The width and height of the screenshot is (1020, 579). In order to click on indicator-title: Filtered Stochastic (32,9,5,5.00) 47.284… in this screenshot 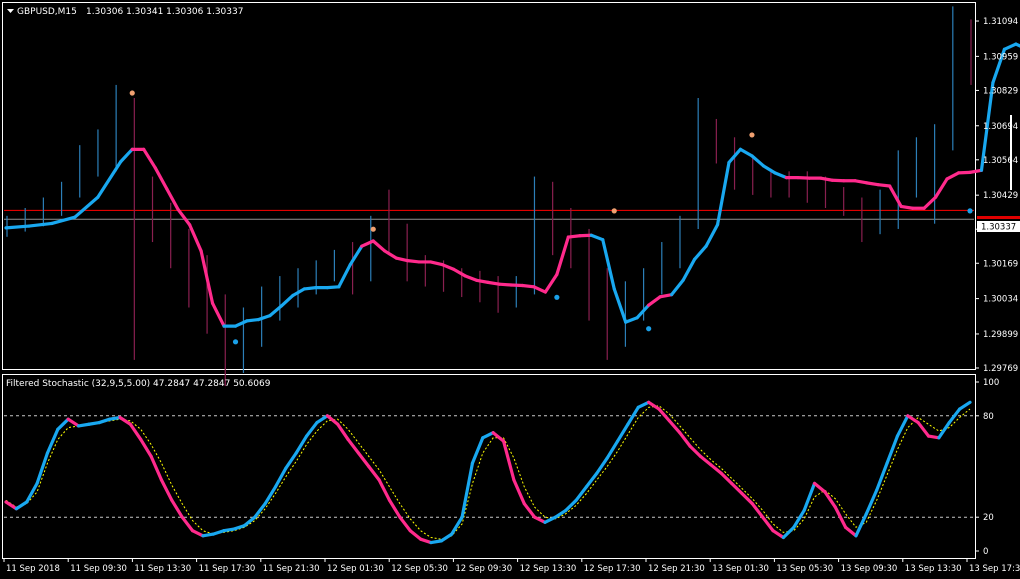, I will do `click(138, 384)`.